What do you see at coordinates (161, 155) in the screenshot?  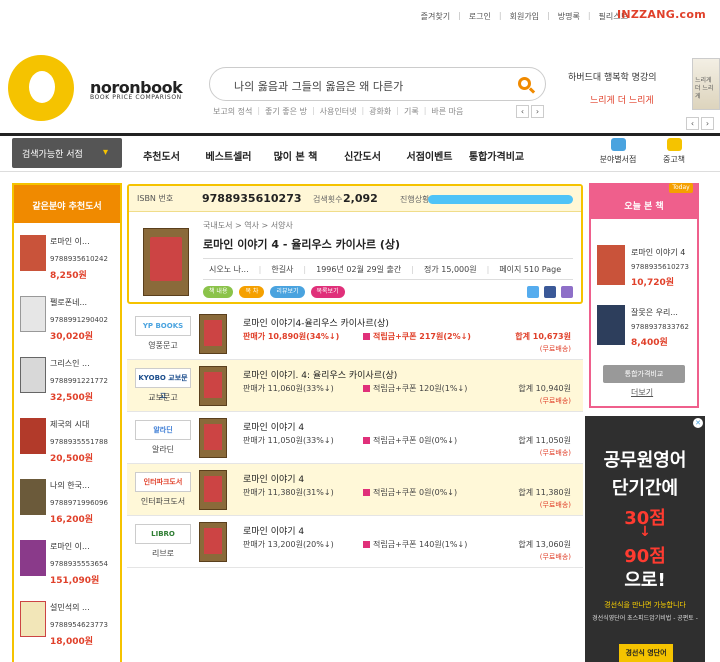 I see `nav-recommended: 추천도서` at bounding box center [161, 155].